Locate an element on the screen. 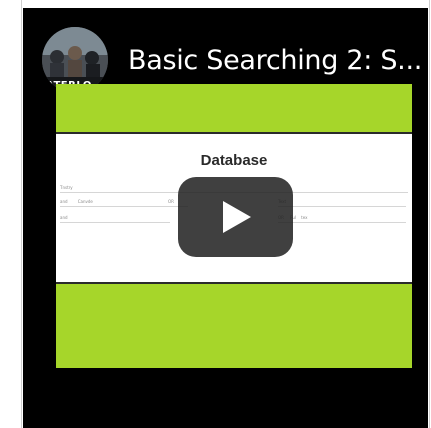  thumbnail-heading: Database is located at coordinates (234, 160).